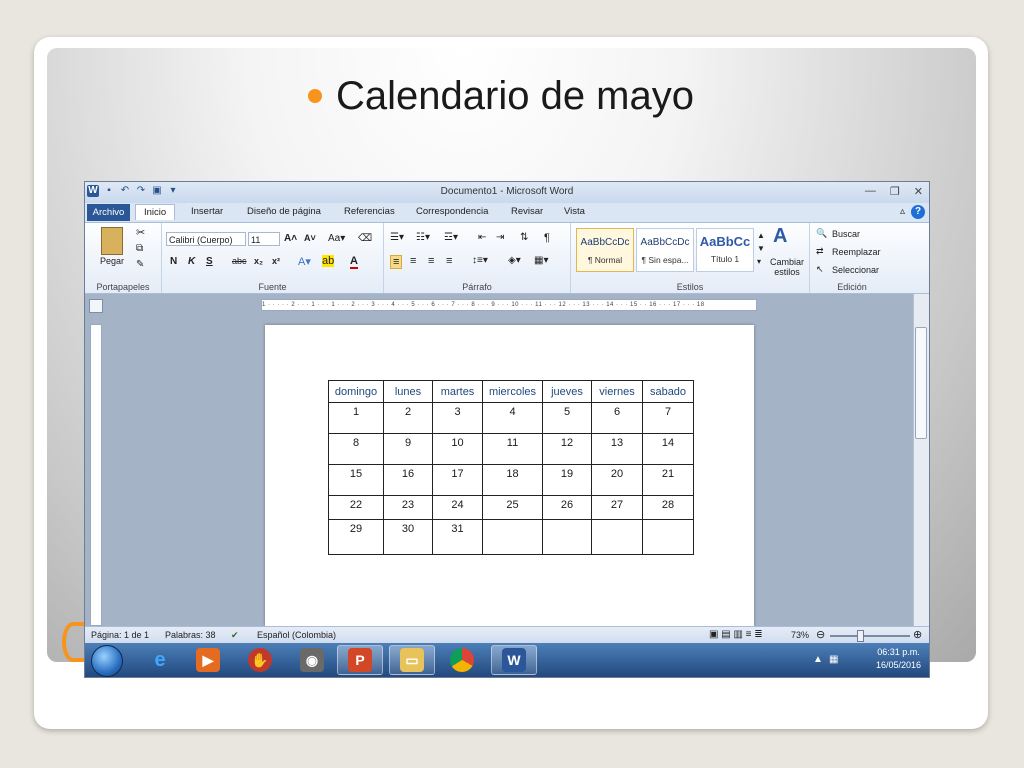 Image resolution: width=1024 pixels, height=768 pixels. I want to click on header-cell: viernes, so click(617, 391).